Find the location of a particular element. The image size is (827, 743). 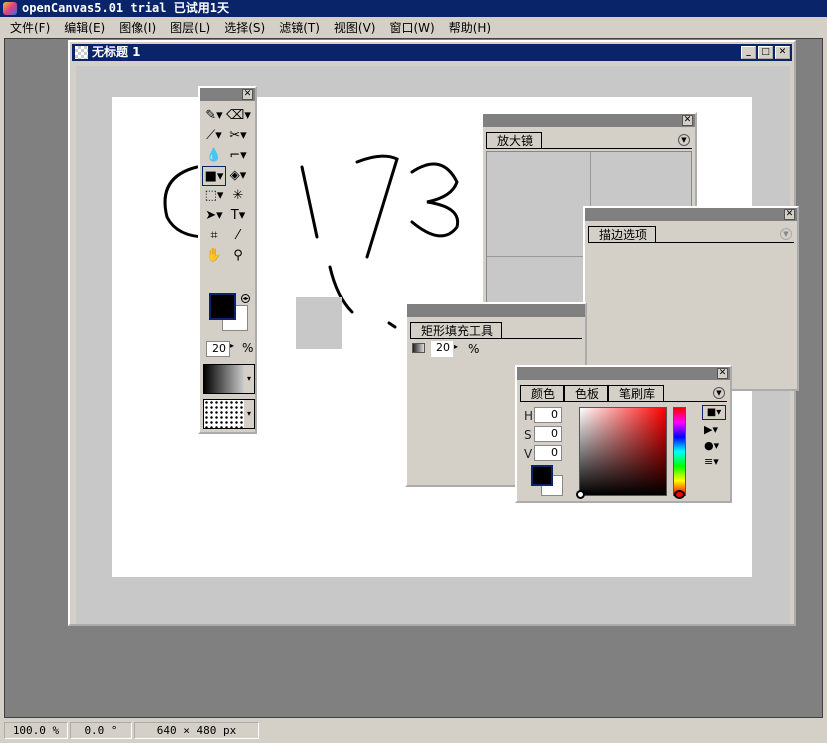

eraser-tool-icon: ⌫▾ is located at coordinates (238, 116).